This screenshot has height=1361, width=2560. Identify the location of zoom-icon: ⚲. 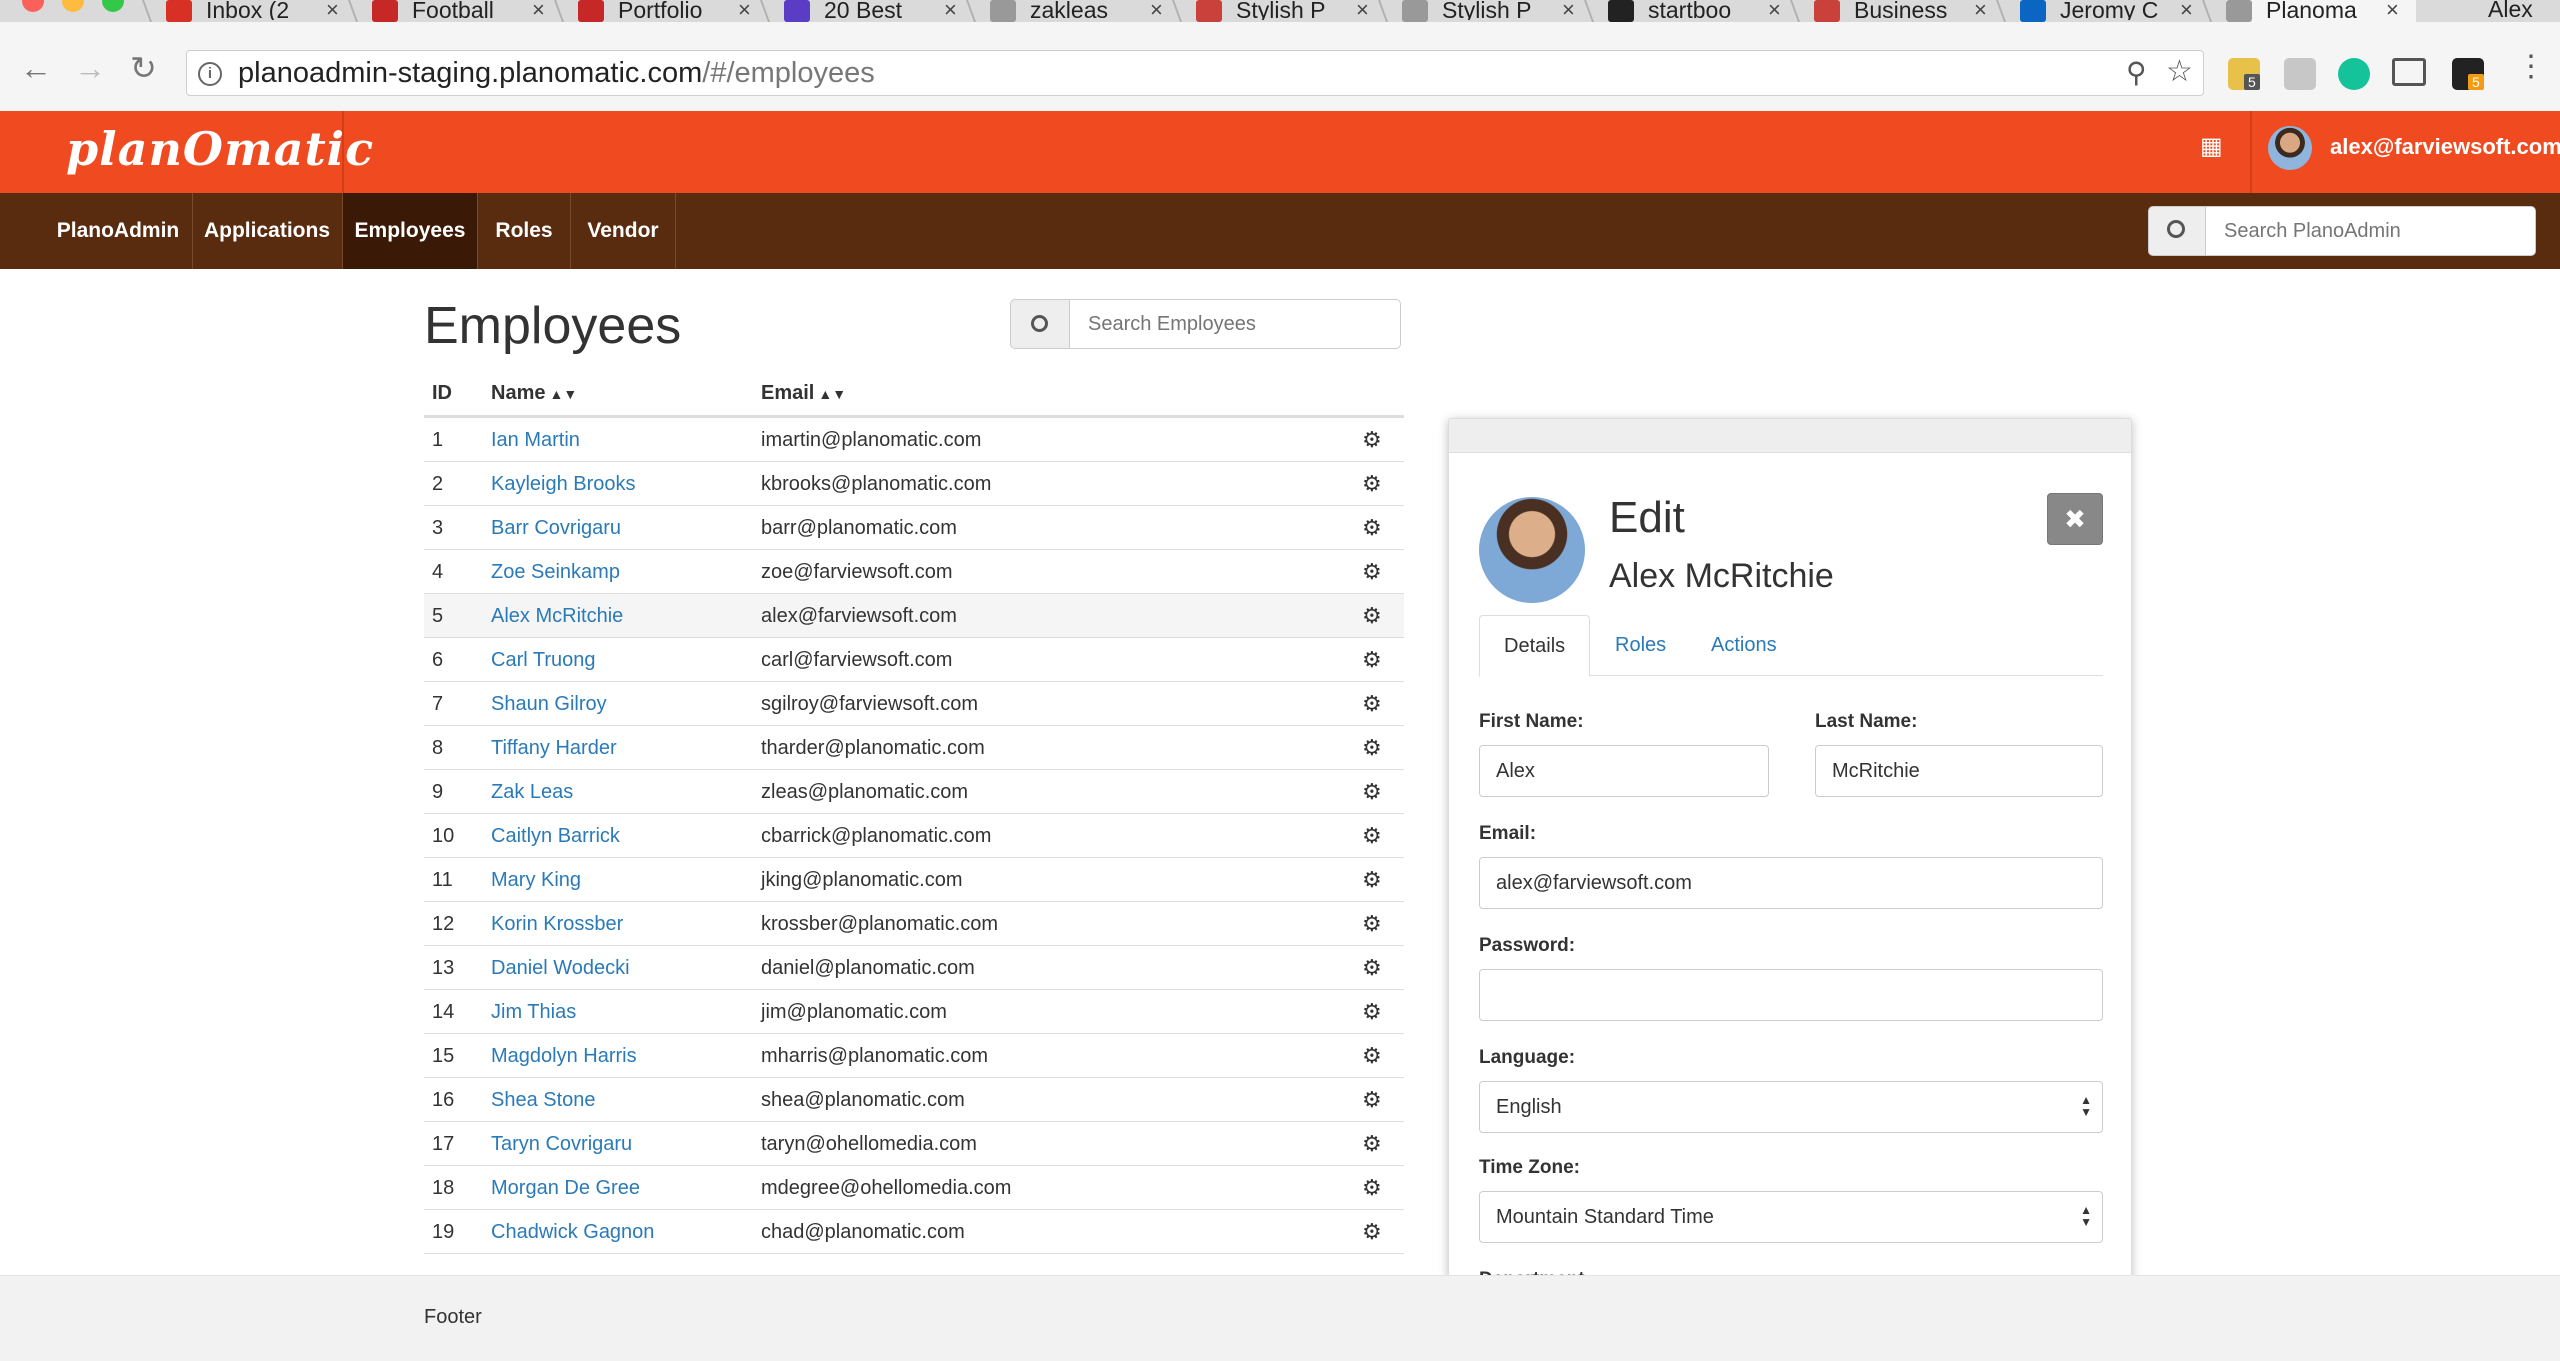
(2136, 72).